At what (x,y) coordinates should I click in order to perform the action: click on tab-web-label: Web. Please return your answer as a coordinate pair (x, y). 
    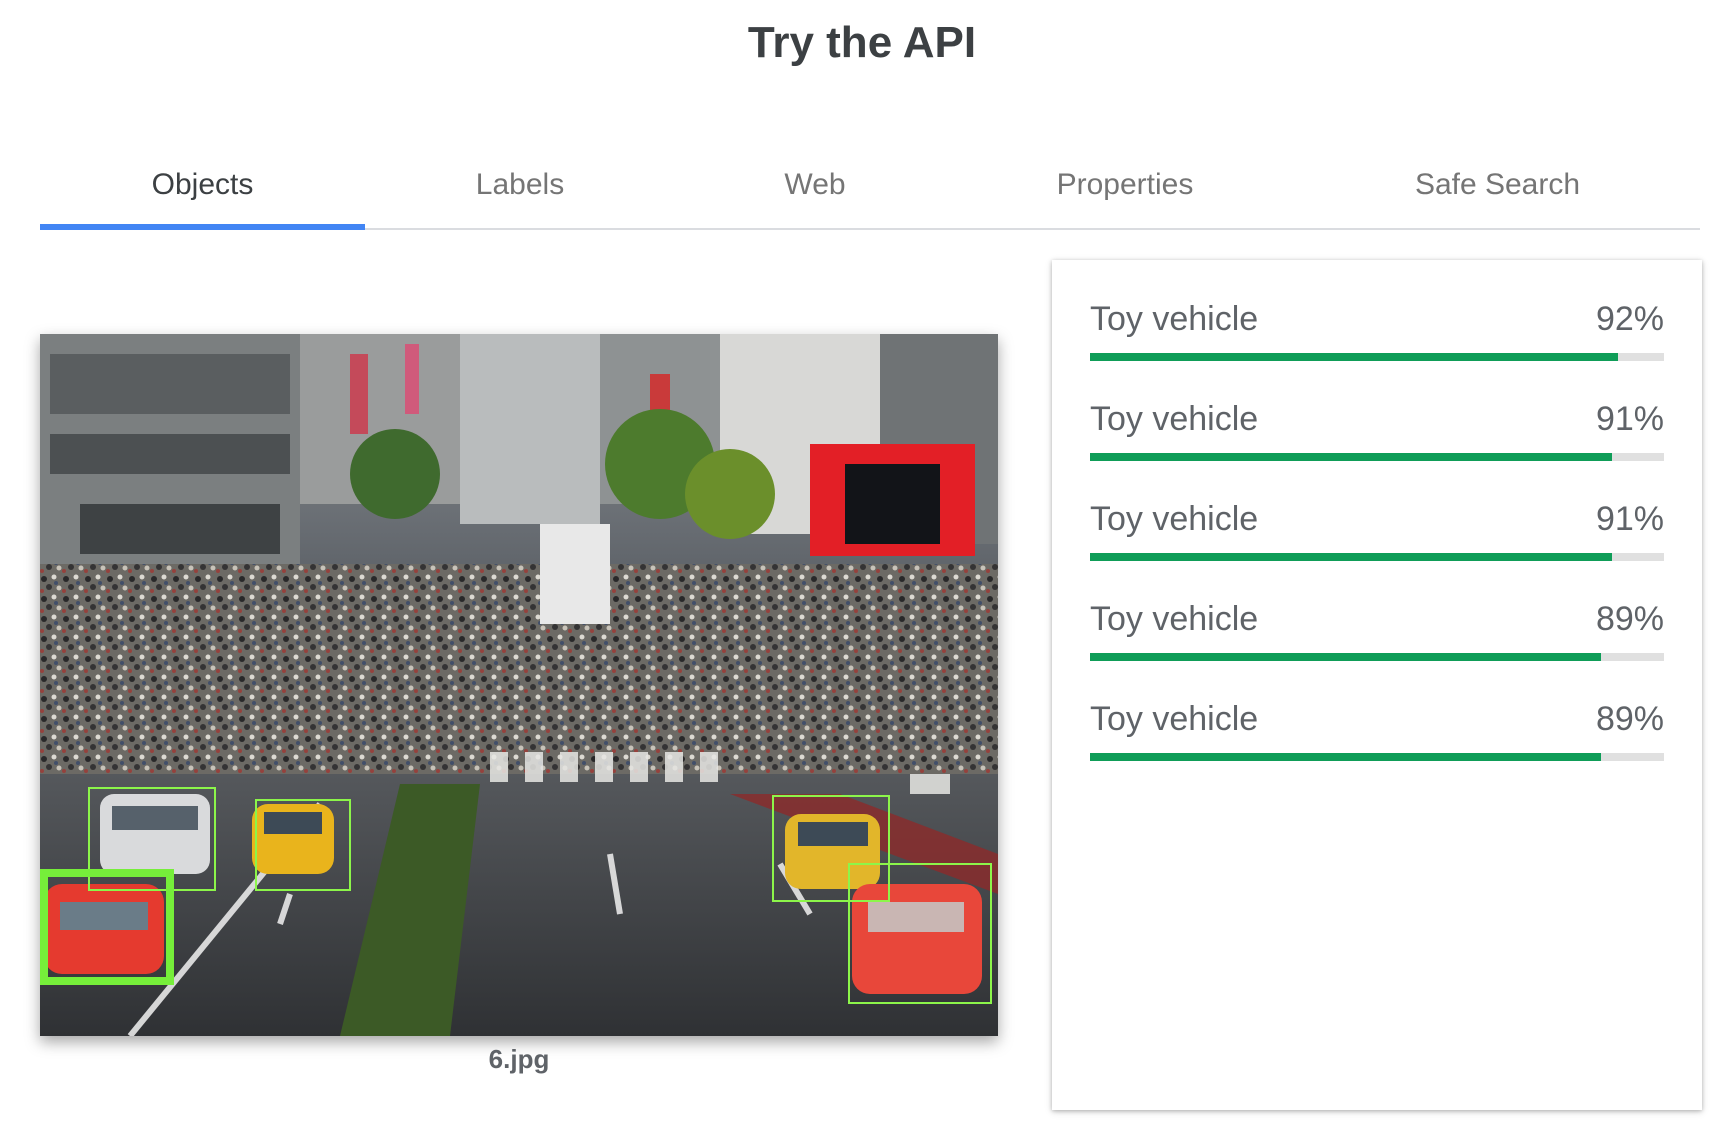
    Looking at the image, I should click on (815, 184).